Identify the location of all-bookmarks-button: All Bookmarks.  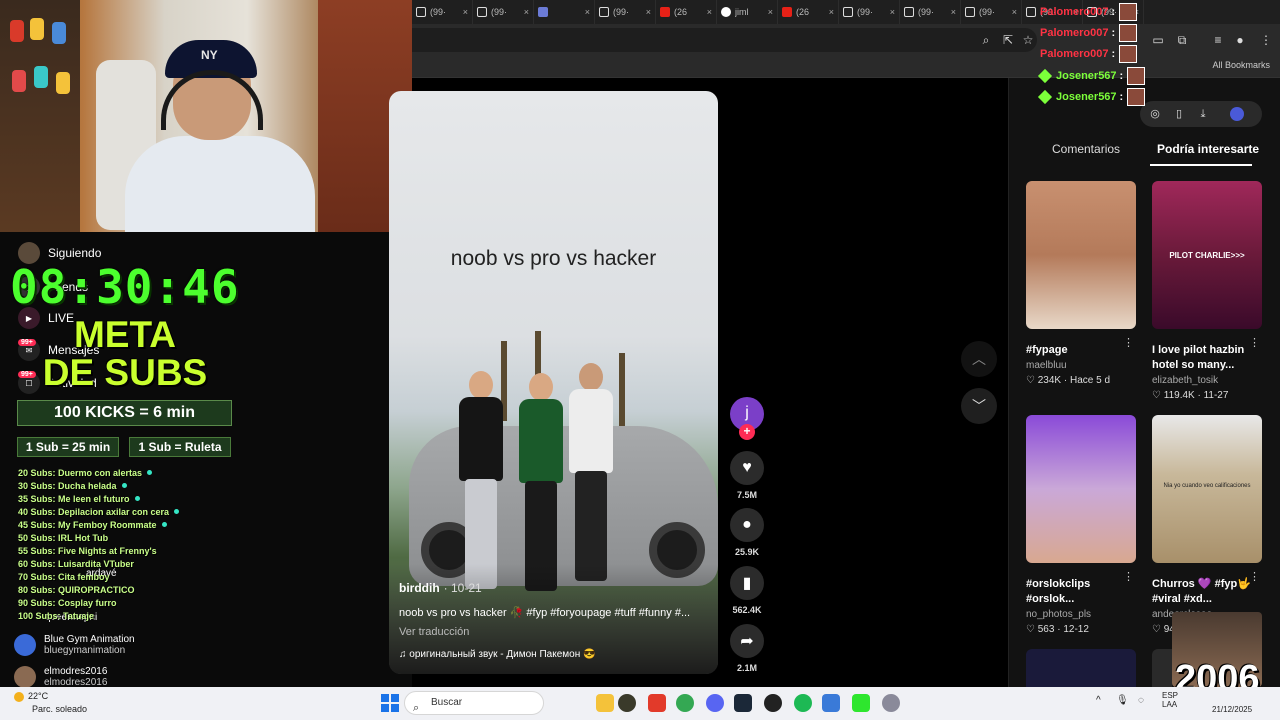
(1241, 65).